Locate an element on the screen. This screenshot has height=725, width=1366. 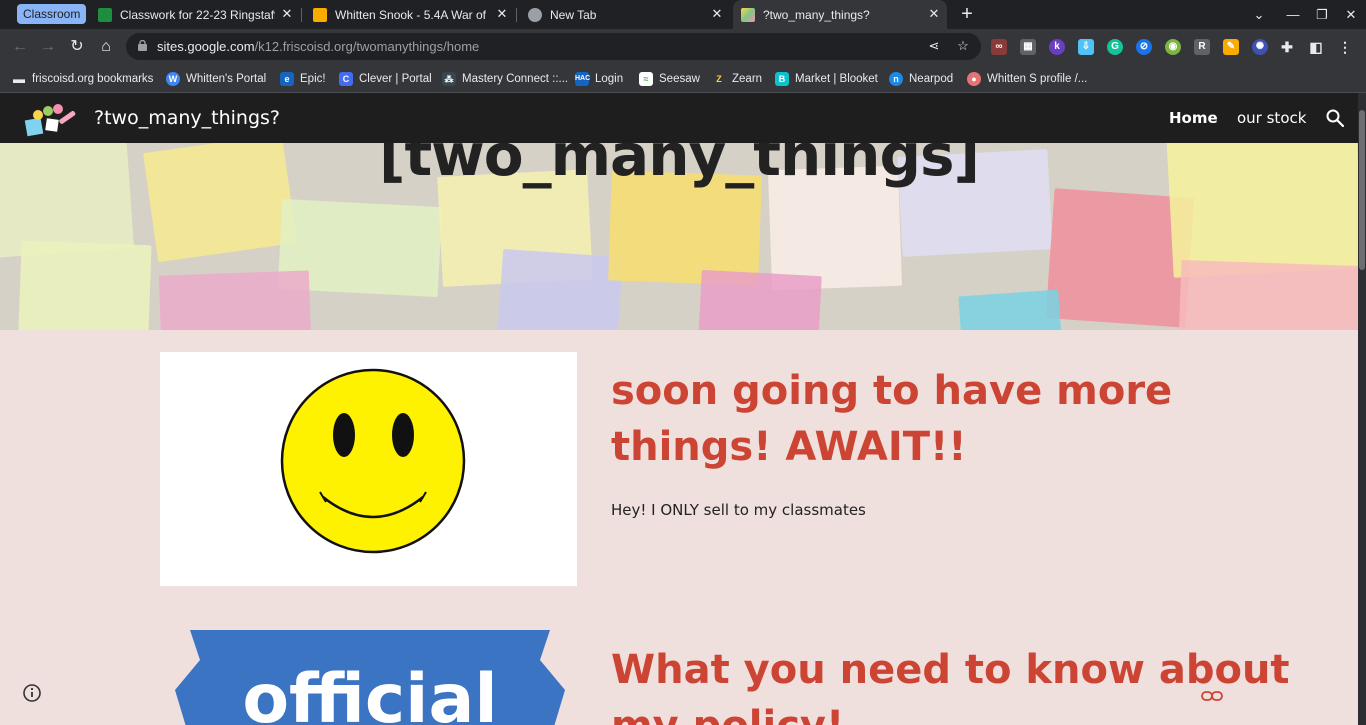
bookmark-item: n Nearpod is located at coordinates (921, 79).